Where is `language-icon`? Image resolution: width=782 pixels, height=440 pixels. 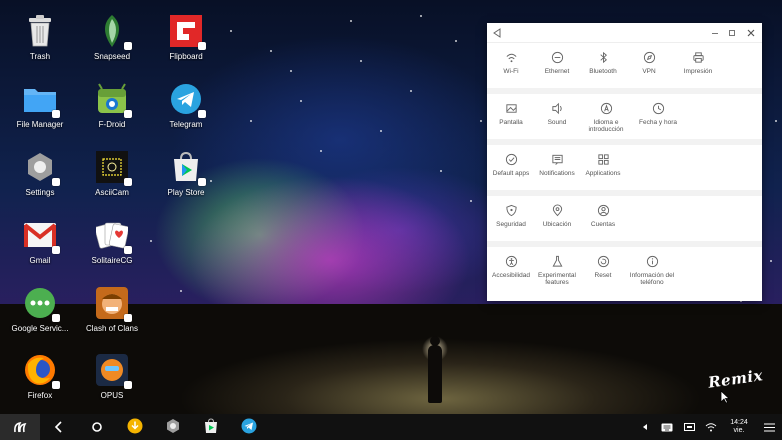 language-icon is located at coordinates (606, 108).